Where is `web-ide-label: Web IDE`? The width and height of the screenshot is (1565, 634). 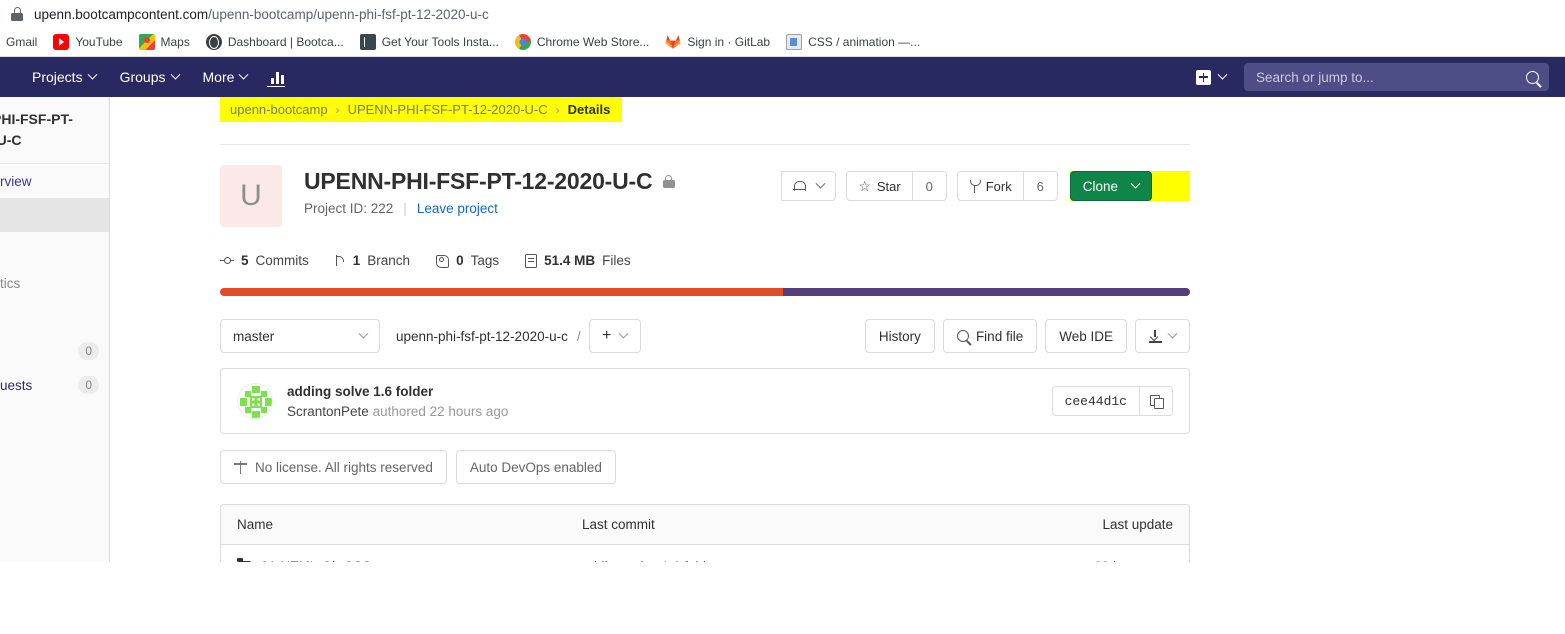
web-ide-label: Web IDE is located at coordinates (1086, 336).